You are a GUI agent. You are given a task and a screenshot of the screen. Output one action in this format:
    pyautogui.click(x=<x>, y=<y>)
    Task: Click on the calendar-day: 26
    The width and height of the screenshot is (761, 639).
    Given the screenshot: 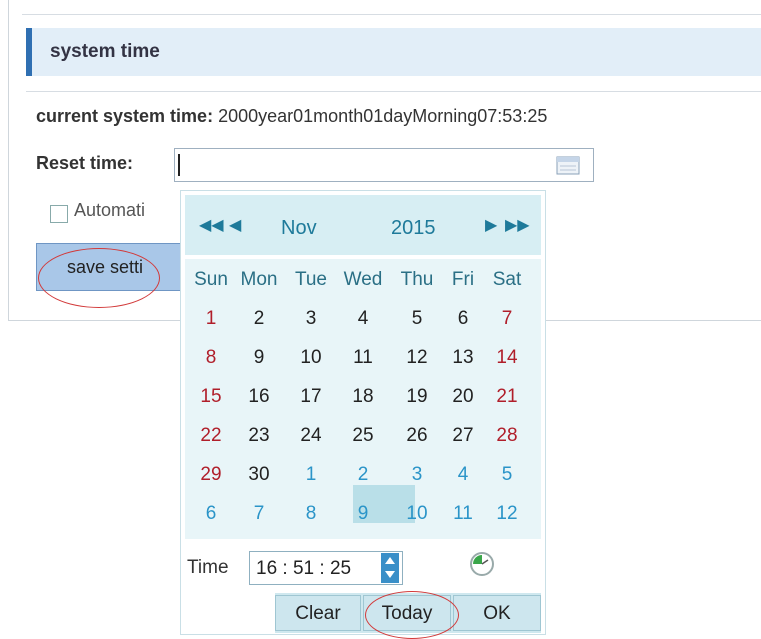 What is the action you would take?
    pyautogui.click(x=417, y=436)
    